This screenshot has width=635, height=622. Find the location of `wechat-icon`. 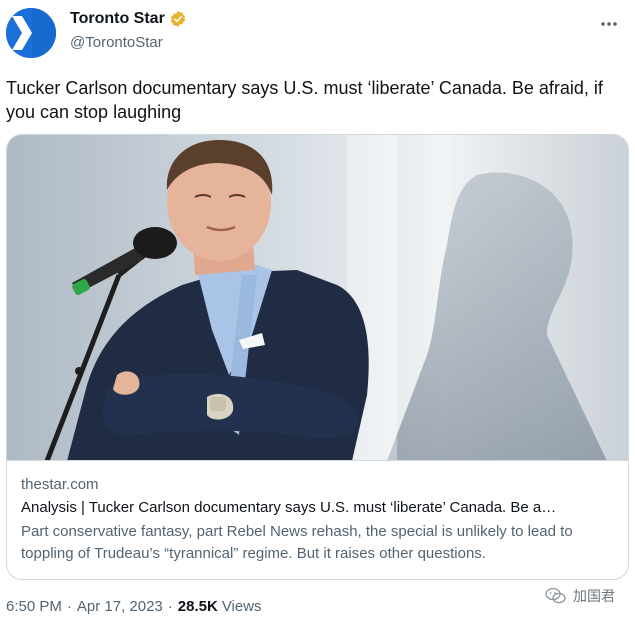

wechat-icon is located at coordinates (555, 595).